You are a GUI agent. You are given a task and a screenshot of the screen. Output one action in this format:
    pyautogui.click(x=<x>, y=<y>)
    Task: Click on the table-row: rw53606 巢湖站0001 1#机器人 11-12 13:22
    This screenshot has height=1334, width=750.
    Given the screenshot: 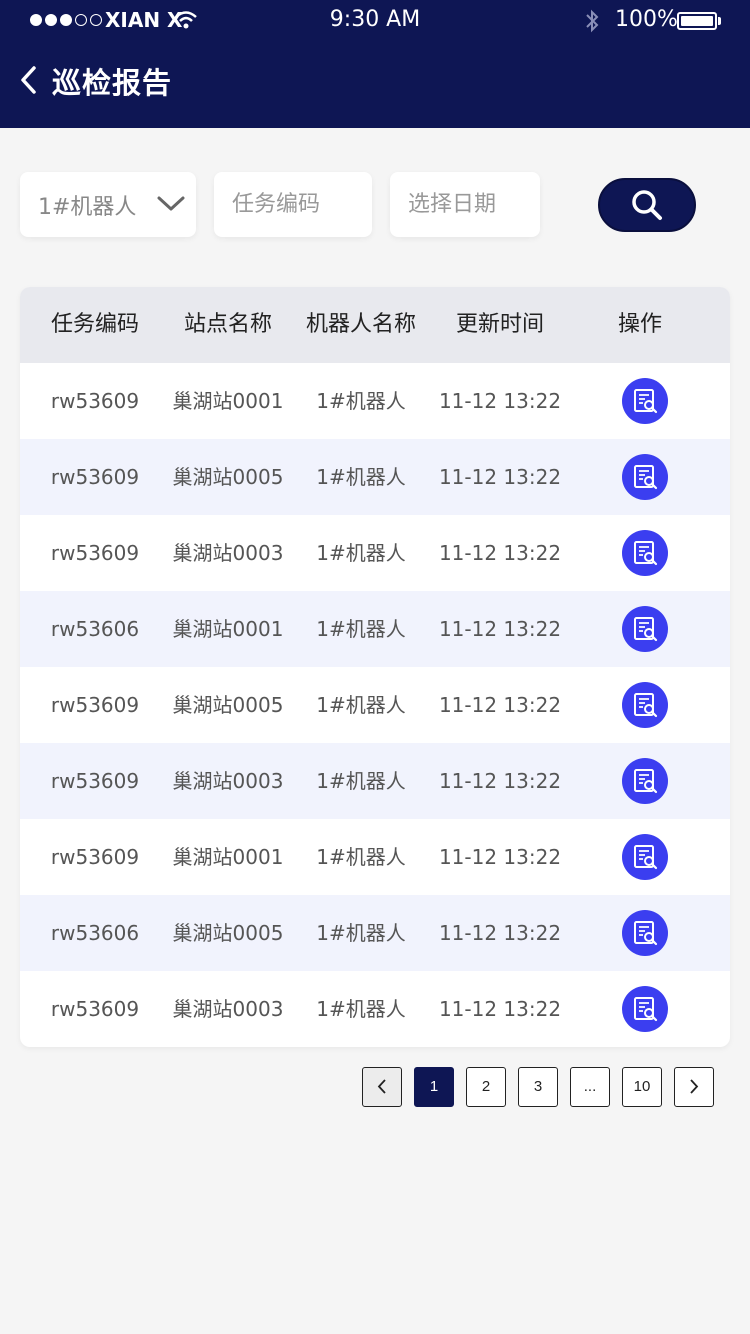 What is the action you would take?
    pyautogui.click(x=375, y=629)
    